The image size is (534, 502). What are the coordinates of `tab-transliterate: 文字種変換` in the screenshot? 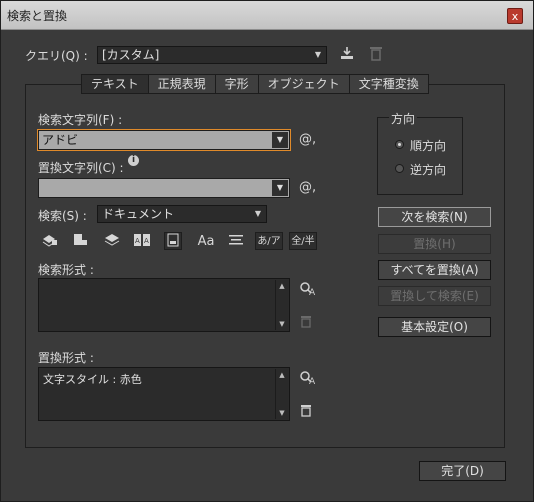 It's located at (389, 84).